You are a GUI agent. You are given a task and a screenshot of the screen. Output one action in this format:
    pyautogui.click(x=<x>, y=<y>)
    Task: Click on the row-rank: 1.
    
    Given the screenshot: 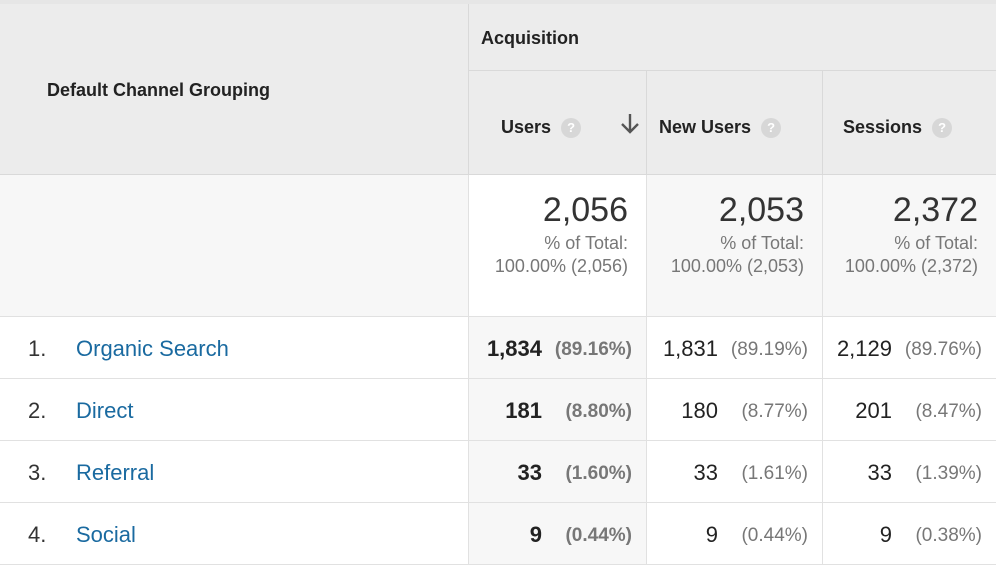 What is the action you would take?
    pyautogui.click(x=37, y=348)
    